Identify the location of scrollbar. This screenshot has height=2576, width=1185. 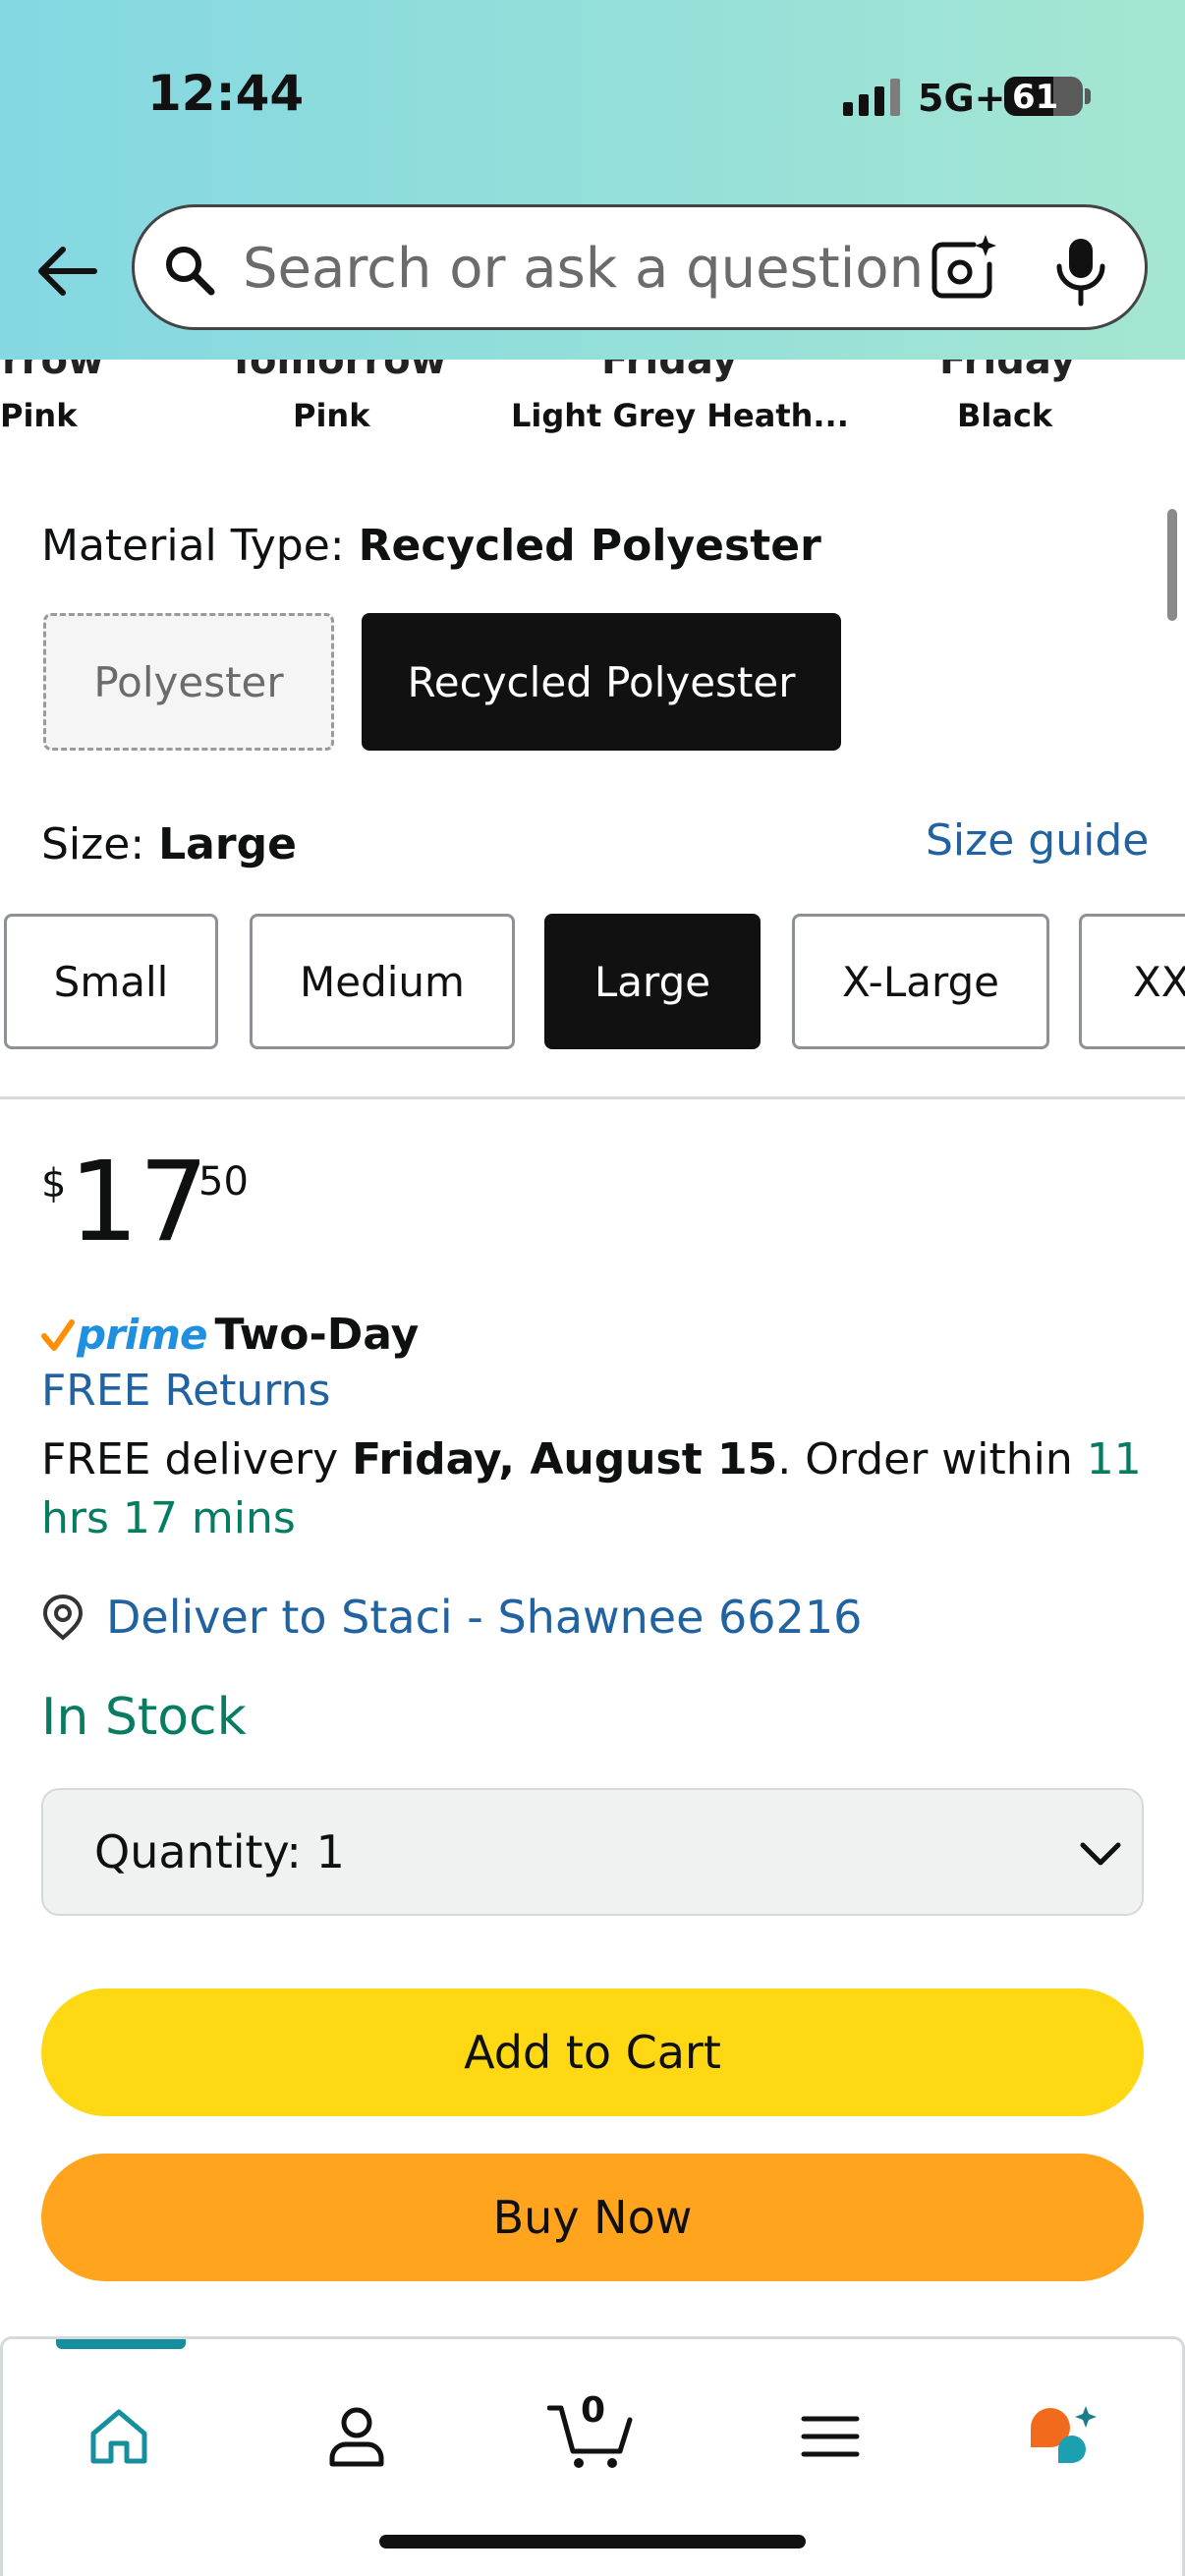
(1172, 565).